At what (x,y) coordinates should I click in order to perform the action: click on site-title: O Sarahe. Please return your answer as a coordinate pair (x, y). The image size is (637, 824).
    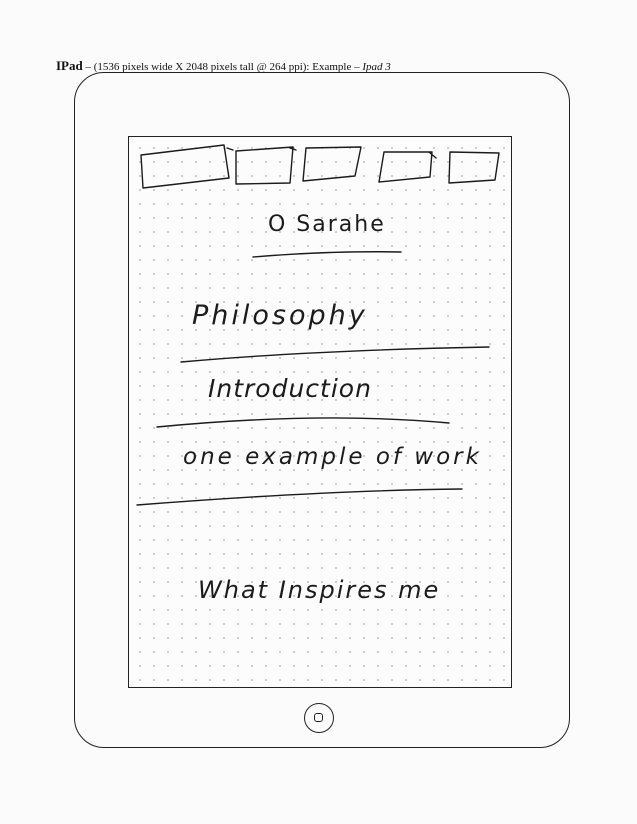
    Looking at the image, I should click on (327, 224).